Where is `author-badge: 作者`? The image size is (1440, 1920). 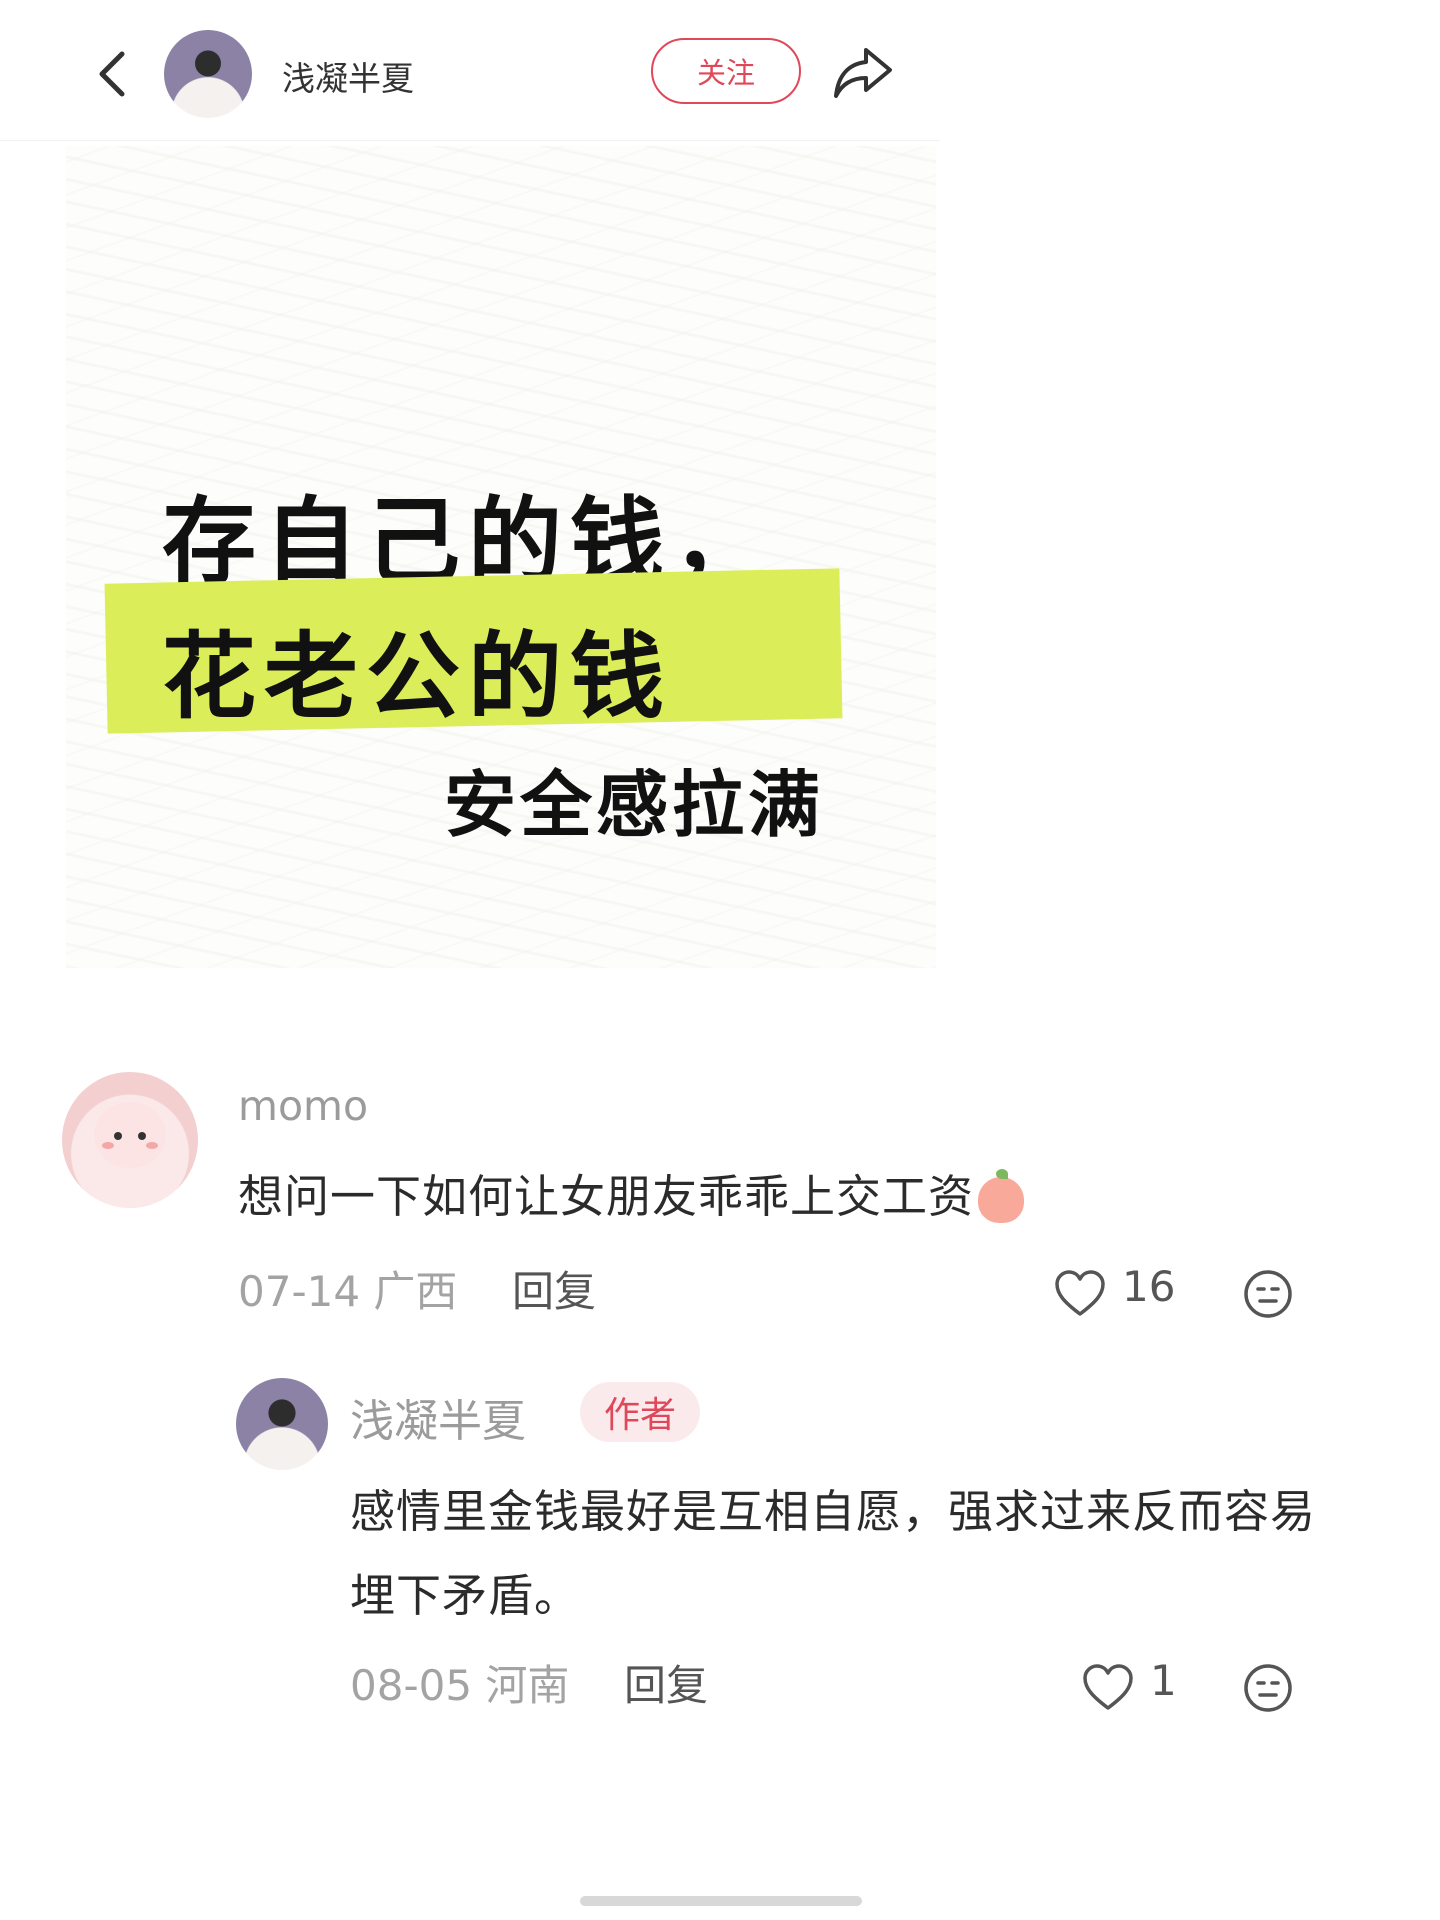 author-badge: 作者 is located at coordinates (640, 1412).